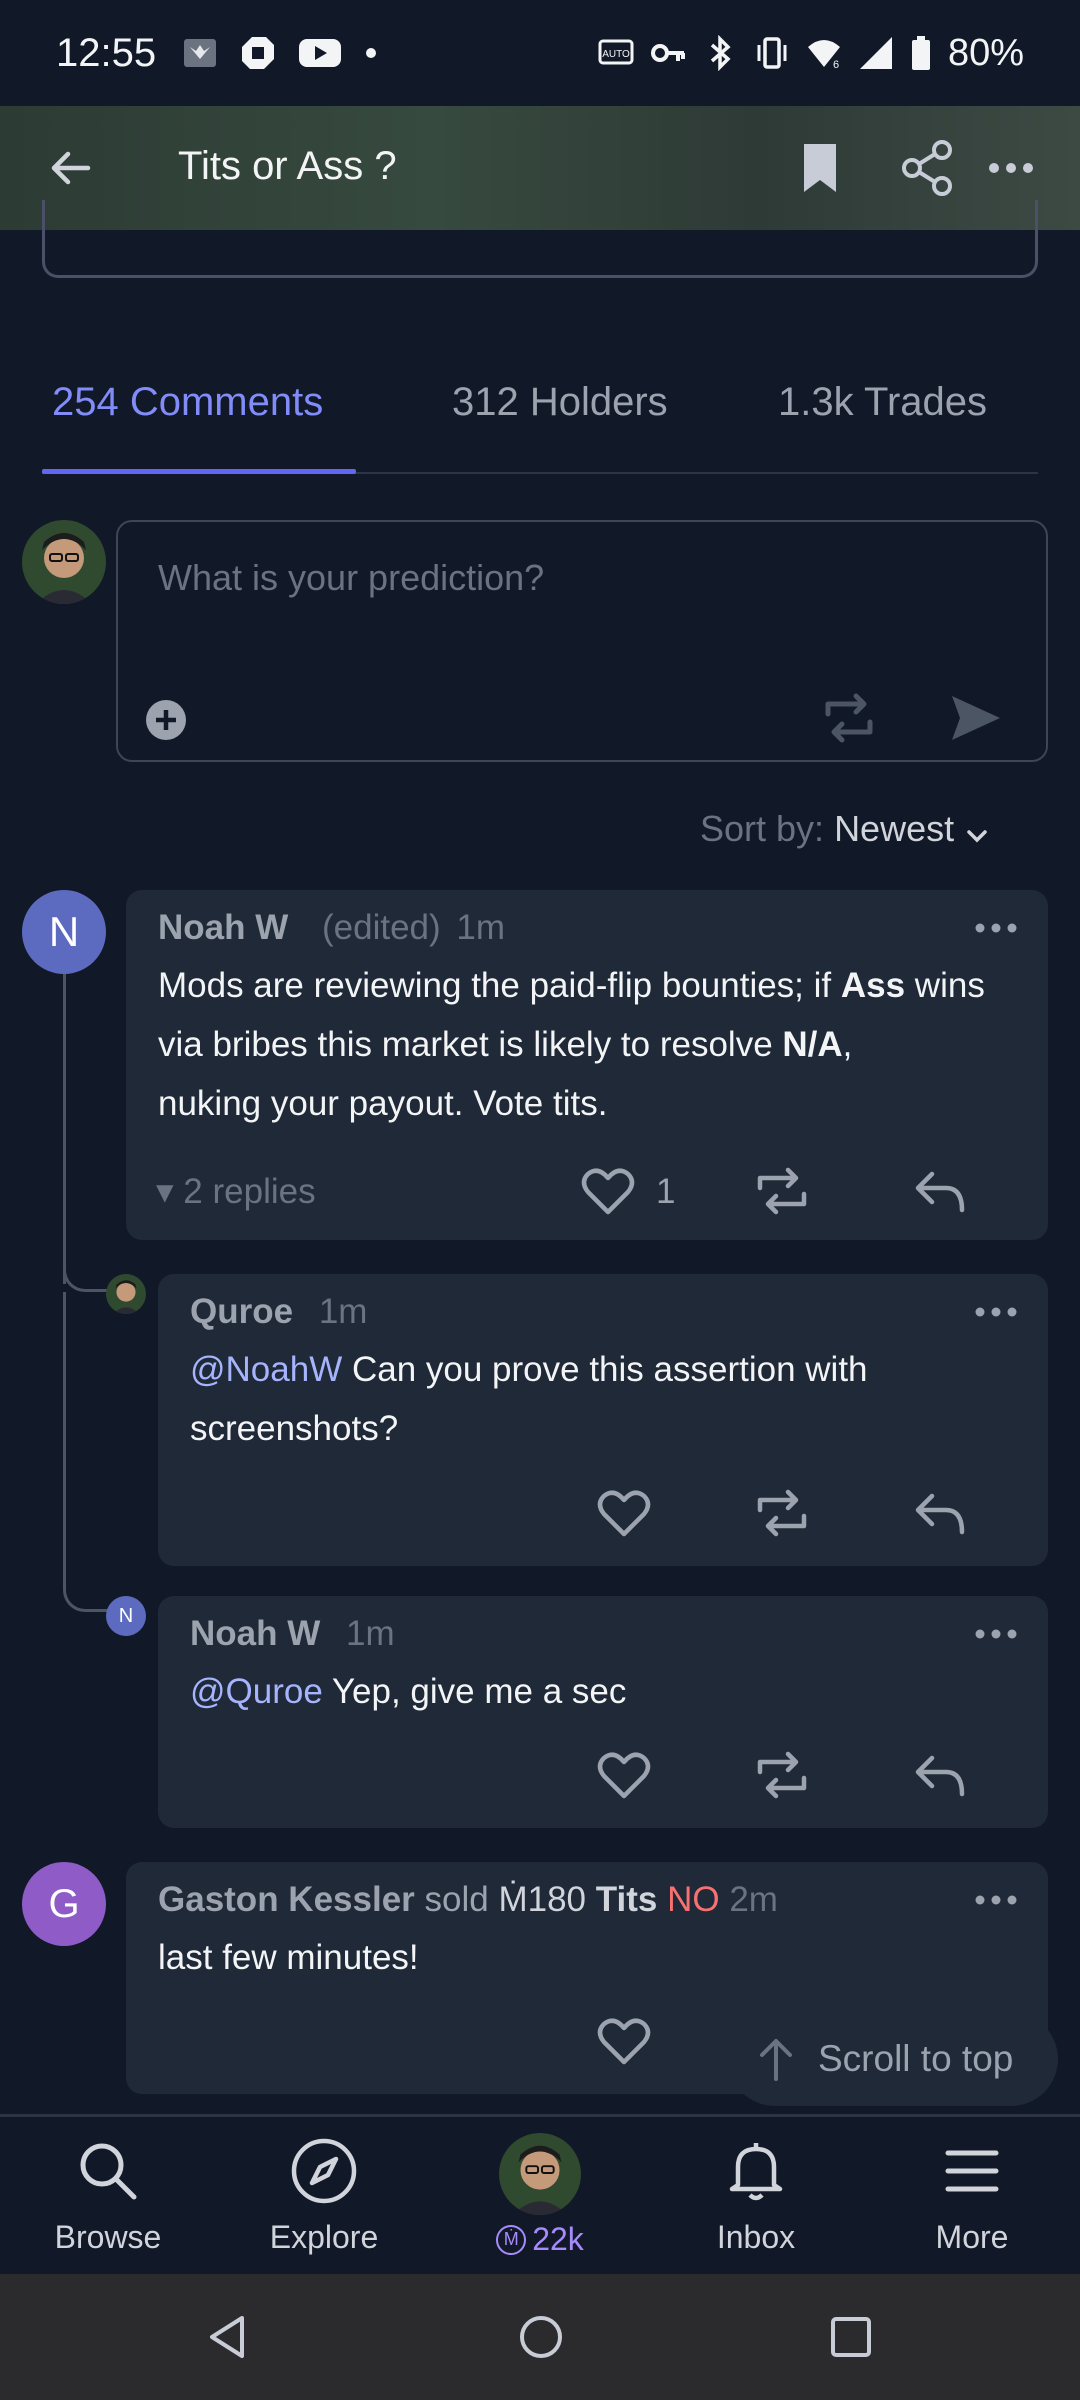 The width and height of the screenshot is (1080, 2400). I want to click on bookmark-icon, so click(820, 168).